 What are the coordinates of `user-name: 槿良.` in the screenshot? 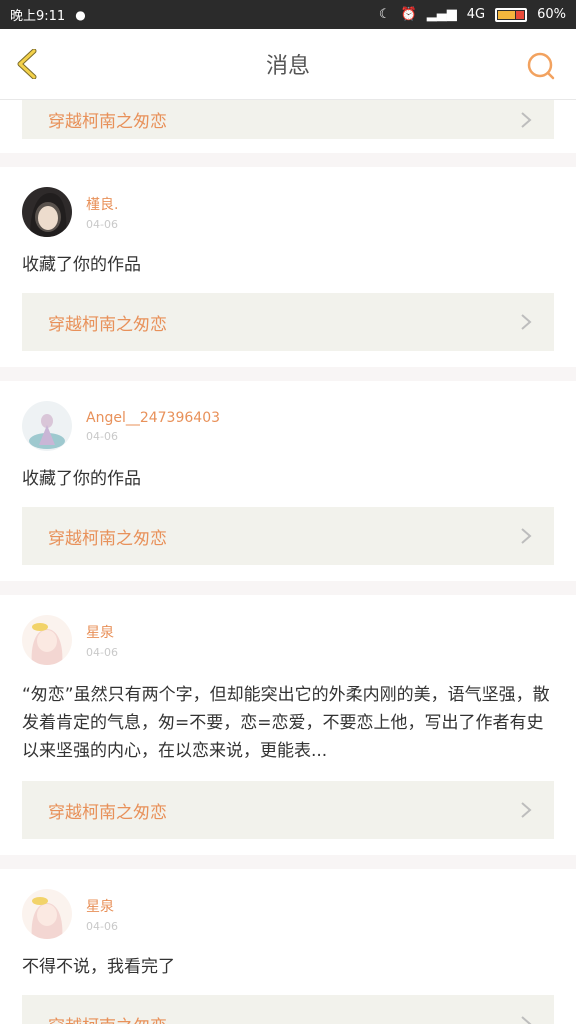 It's located at (102, 204).